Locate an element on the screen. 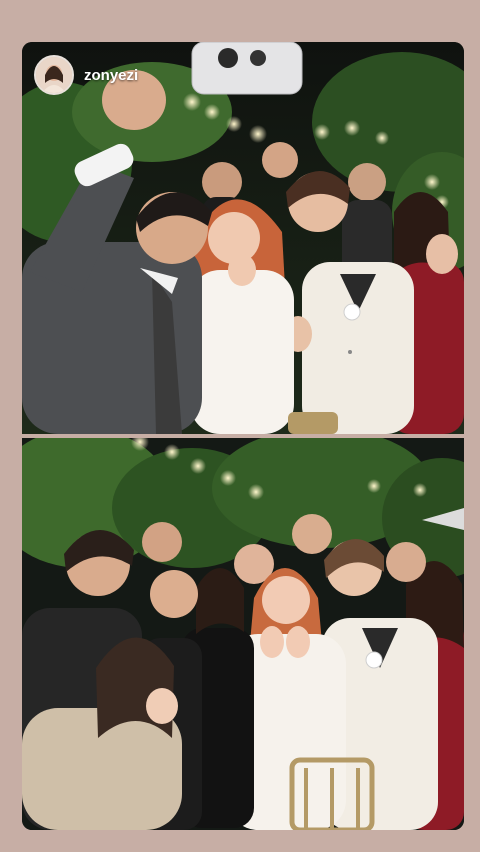 The width and height of the screenshot is (480, 852). avatar-image is located at coordinates (54, 75).